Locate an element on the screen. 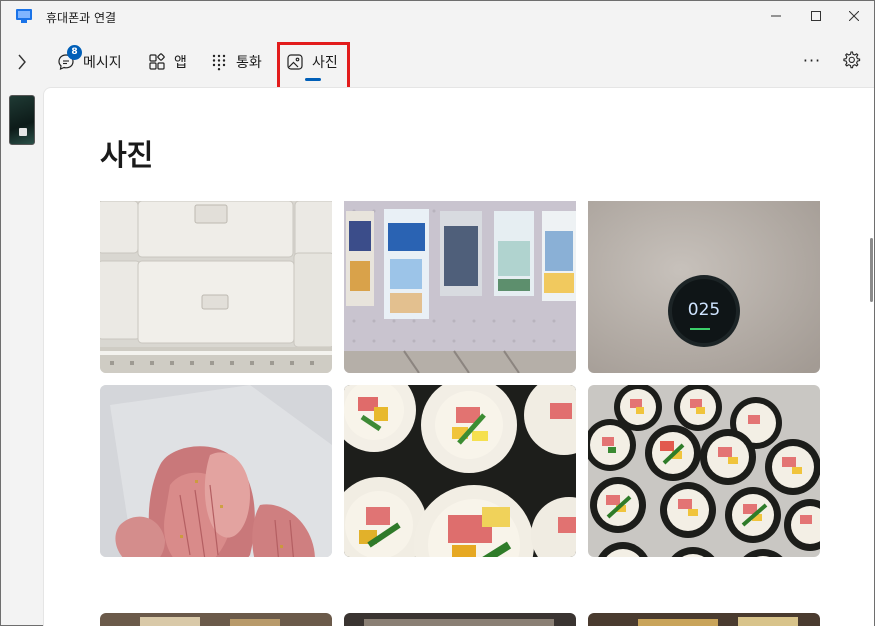  title-bar: 휴대폰과 연결 is located at coordinates (437, 17).